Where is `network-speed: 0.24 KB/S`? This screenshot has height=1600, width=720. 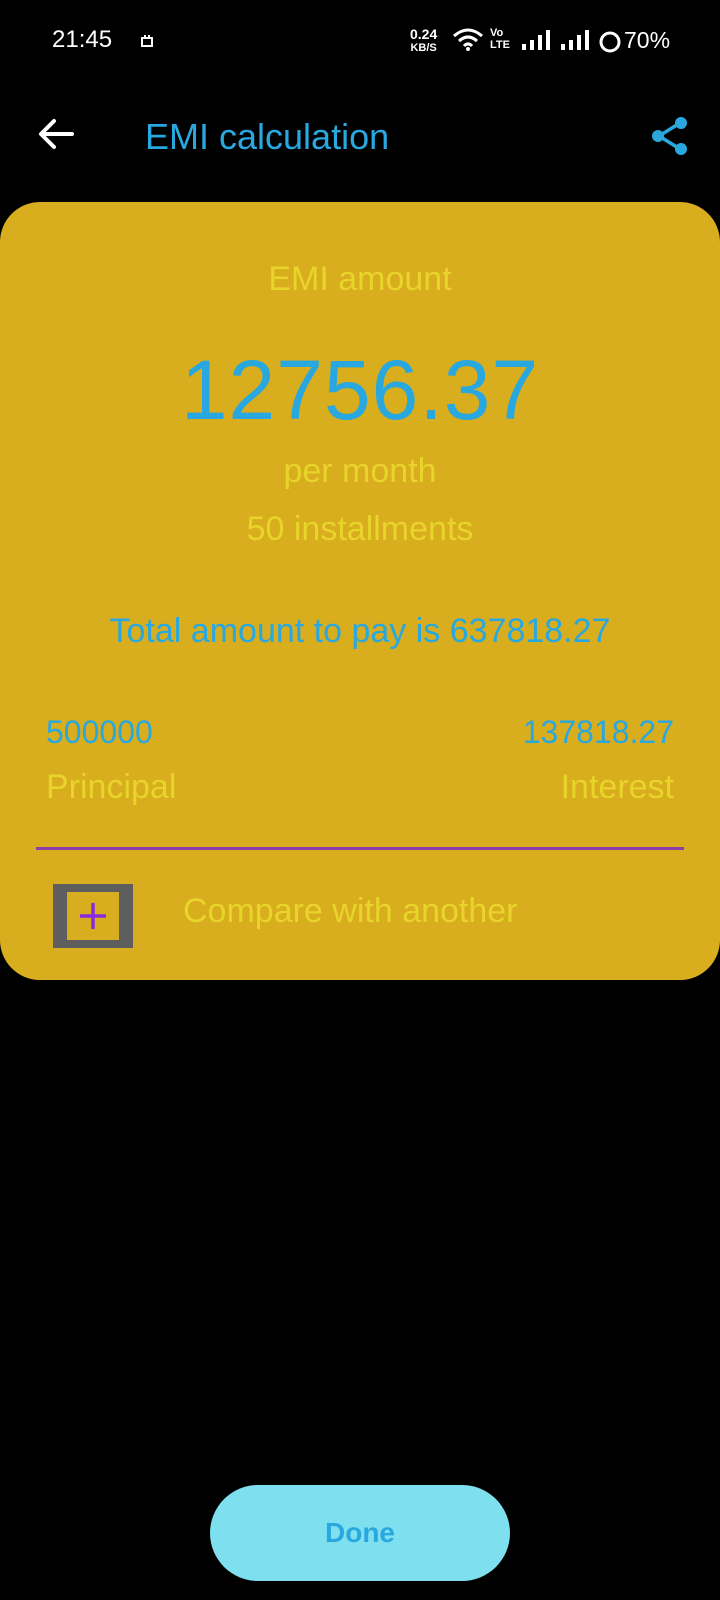 network-speed: 0.24 KB/S is located at coordinates (423, 41).